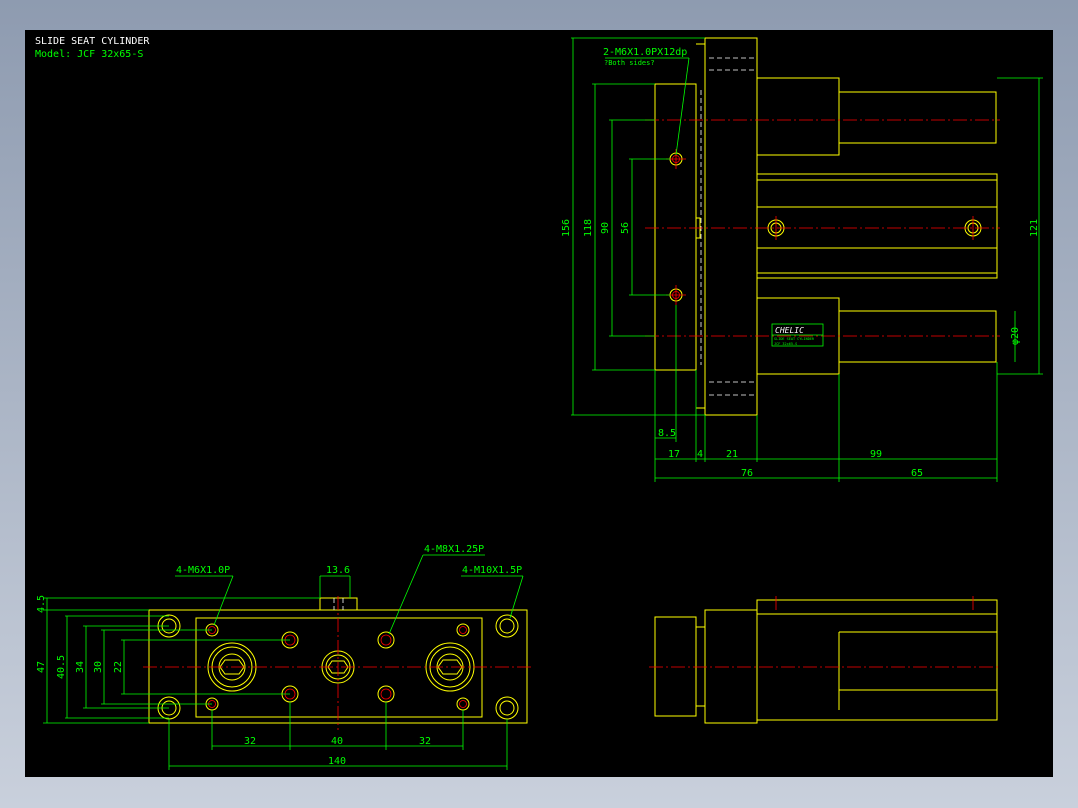  Describe the element at coordinates (566, 228) in the screenshot. I see `dim-156: 156` at that location.